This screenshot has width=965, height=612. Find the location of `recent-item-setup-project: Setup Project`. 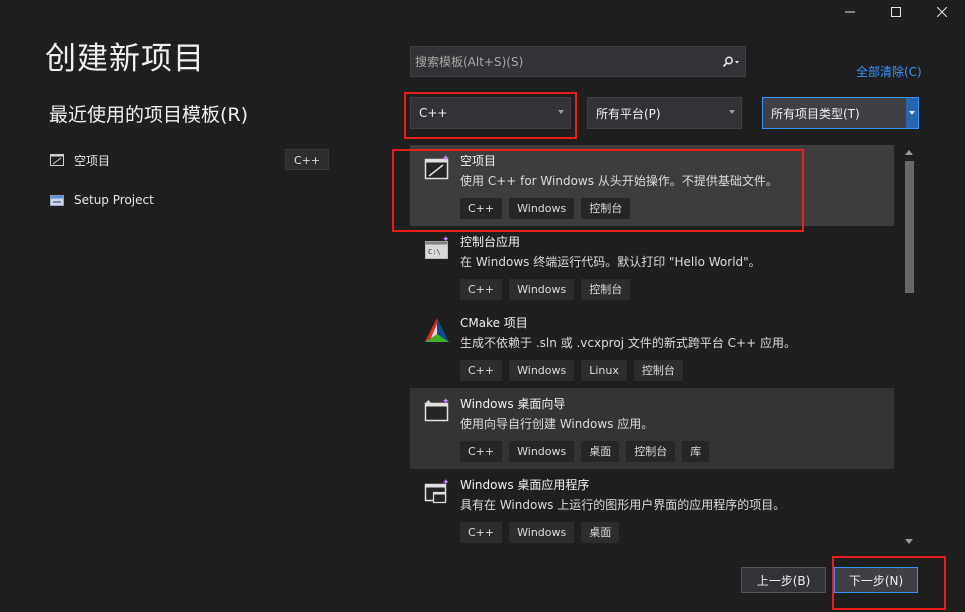

recent-item-setup-project: Setup Project is located at coordinates (189, 200).